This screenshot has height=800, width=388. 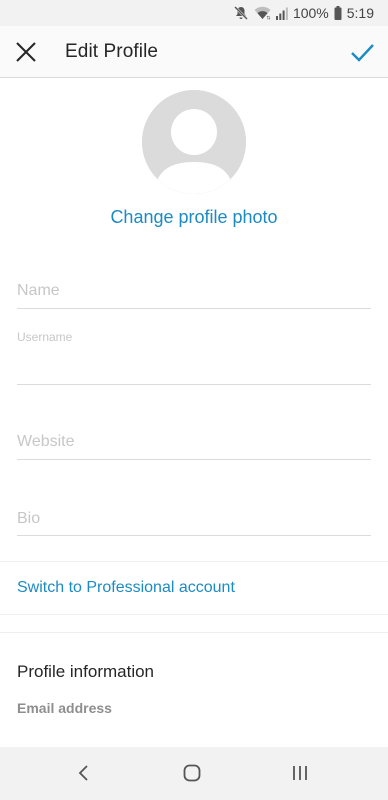 I want to click on name-field, so click(x=194, y=290).